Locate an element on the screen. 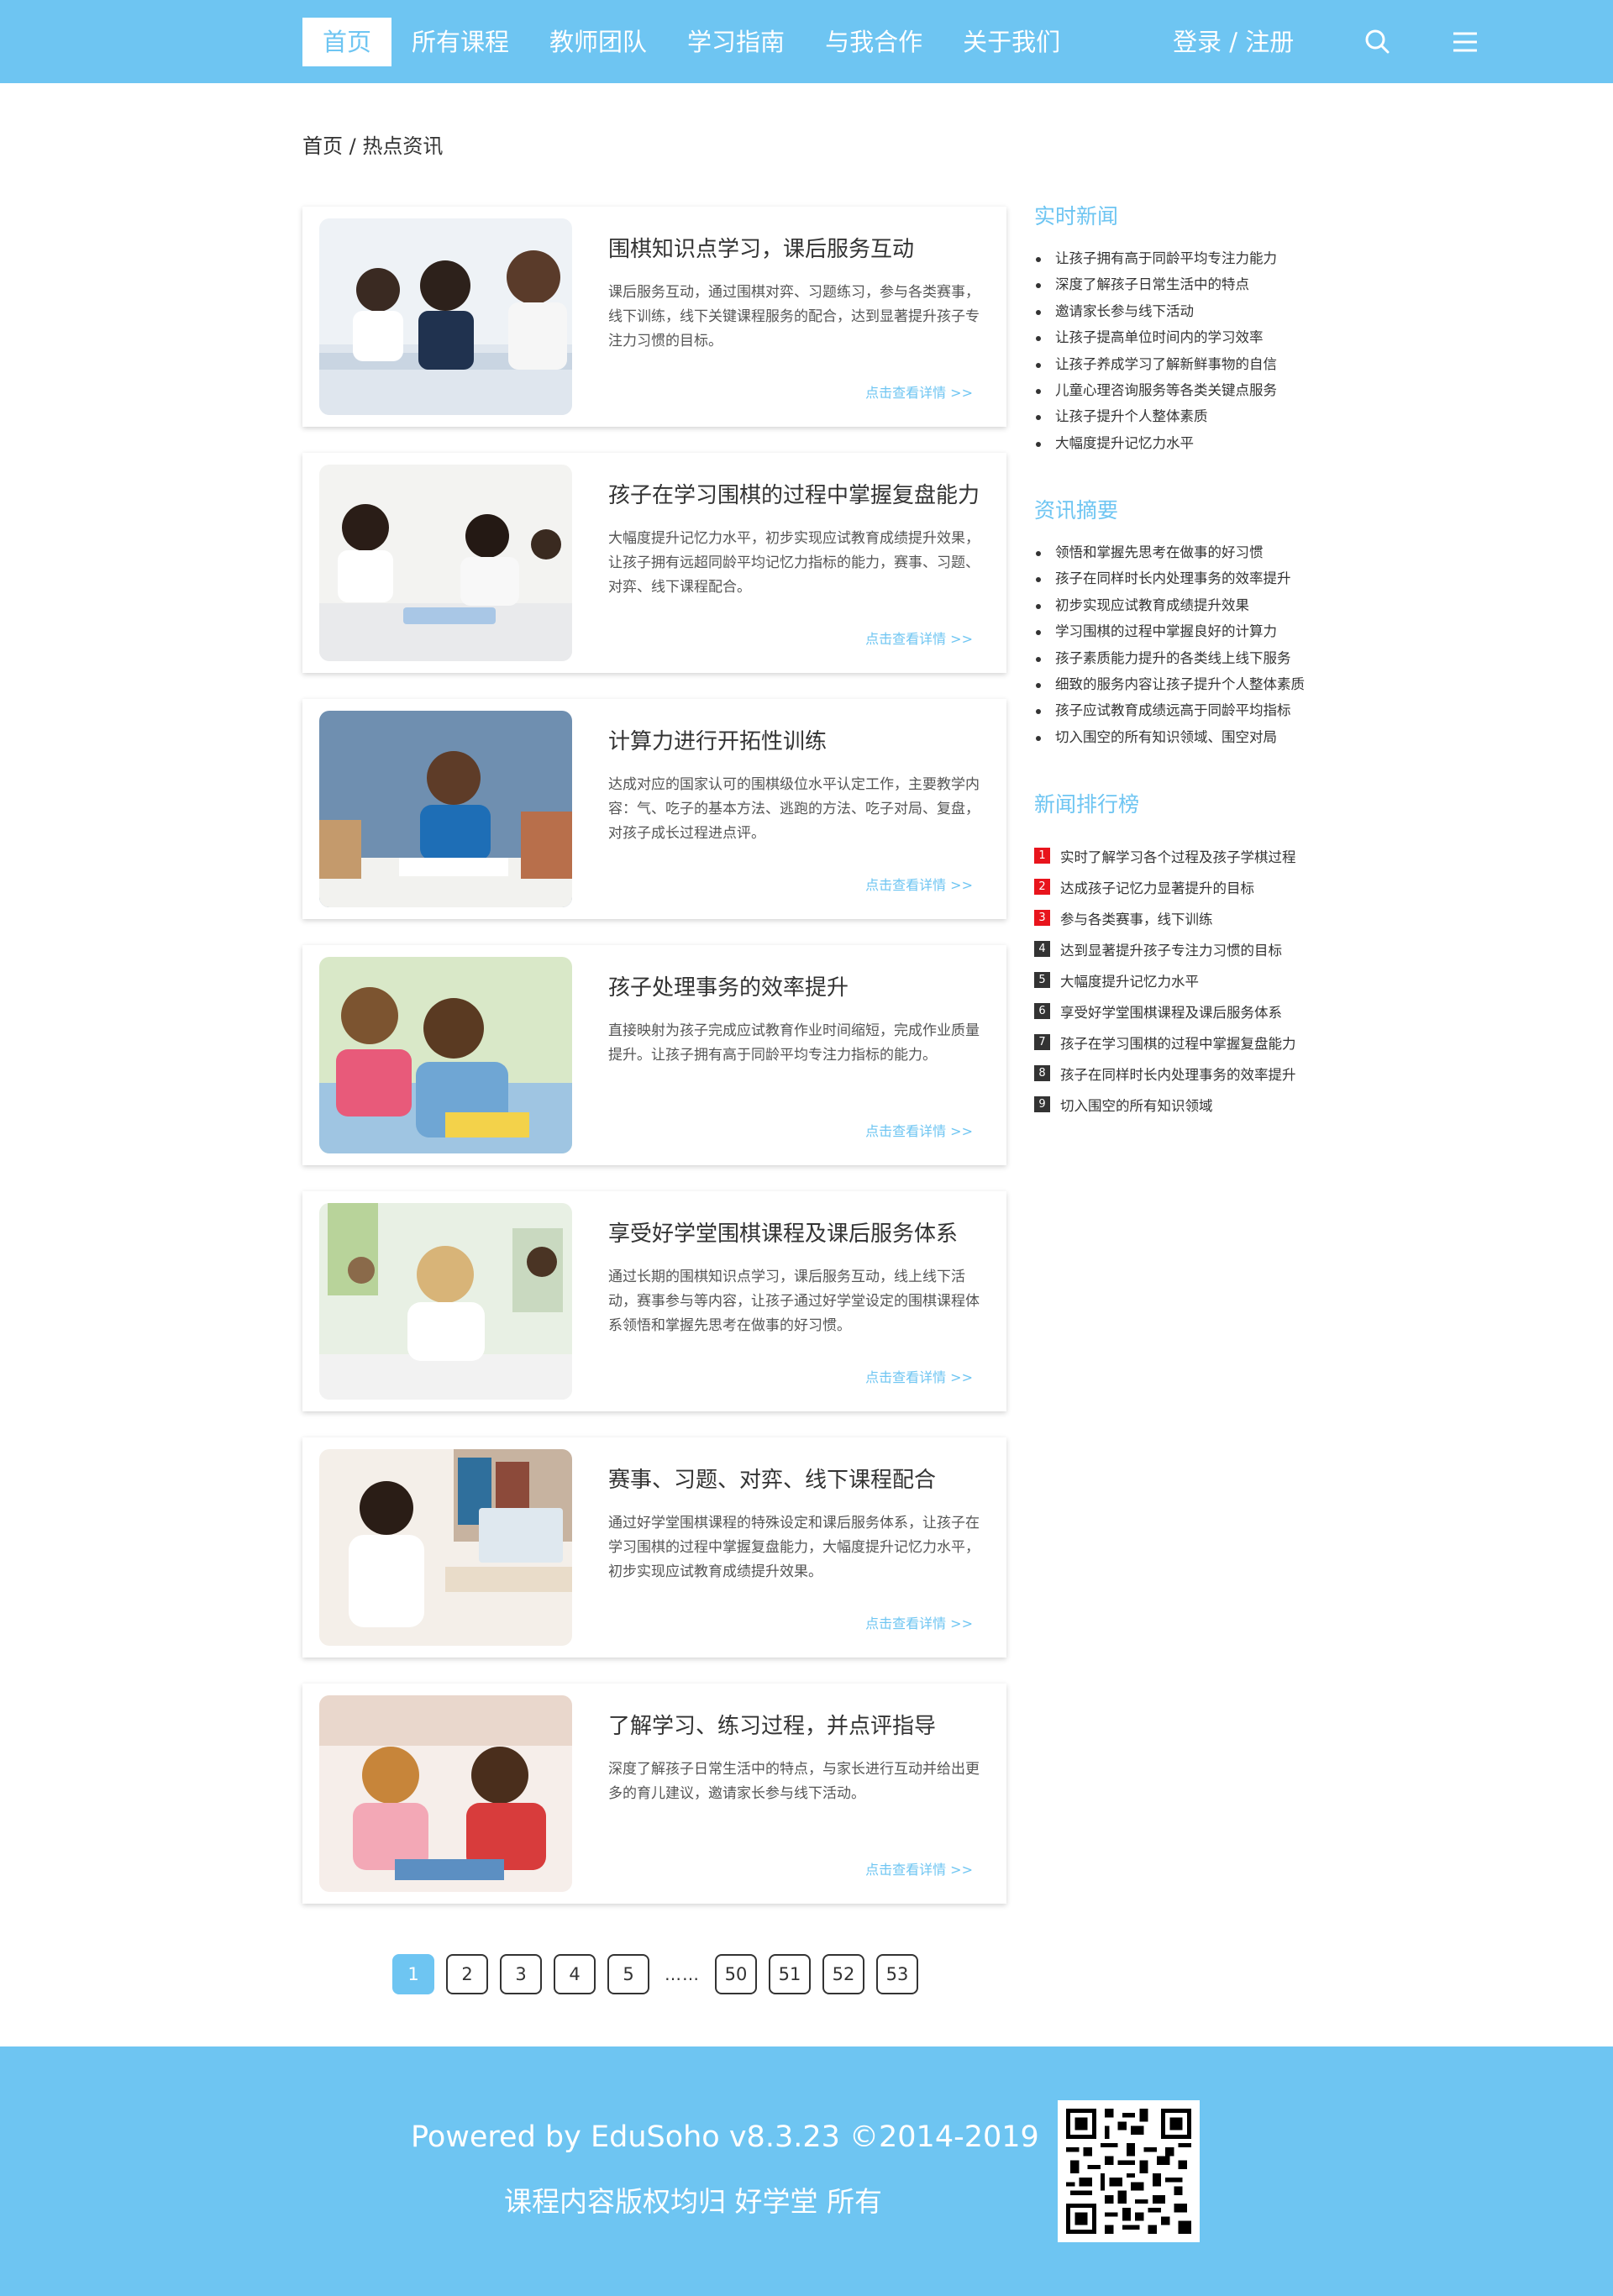 The width and height of the screenshot is (1613, 2296). summary-link: 学习围棋的过程中掌握良好的计算力 is located at coordinates (1185, 631).